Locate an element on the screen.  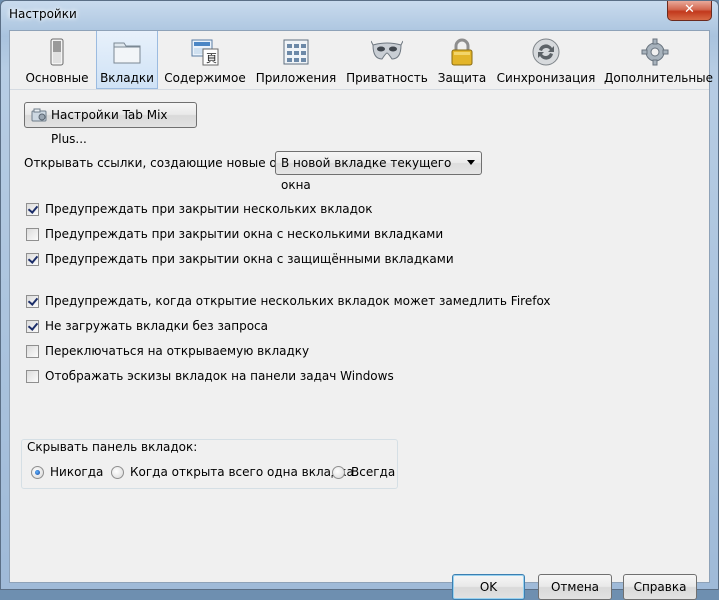
tabs-folder-icon is located at coordinates (127, 53).